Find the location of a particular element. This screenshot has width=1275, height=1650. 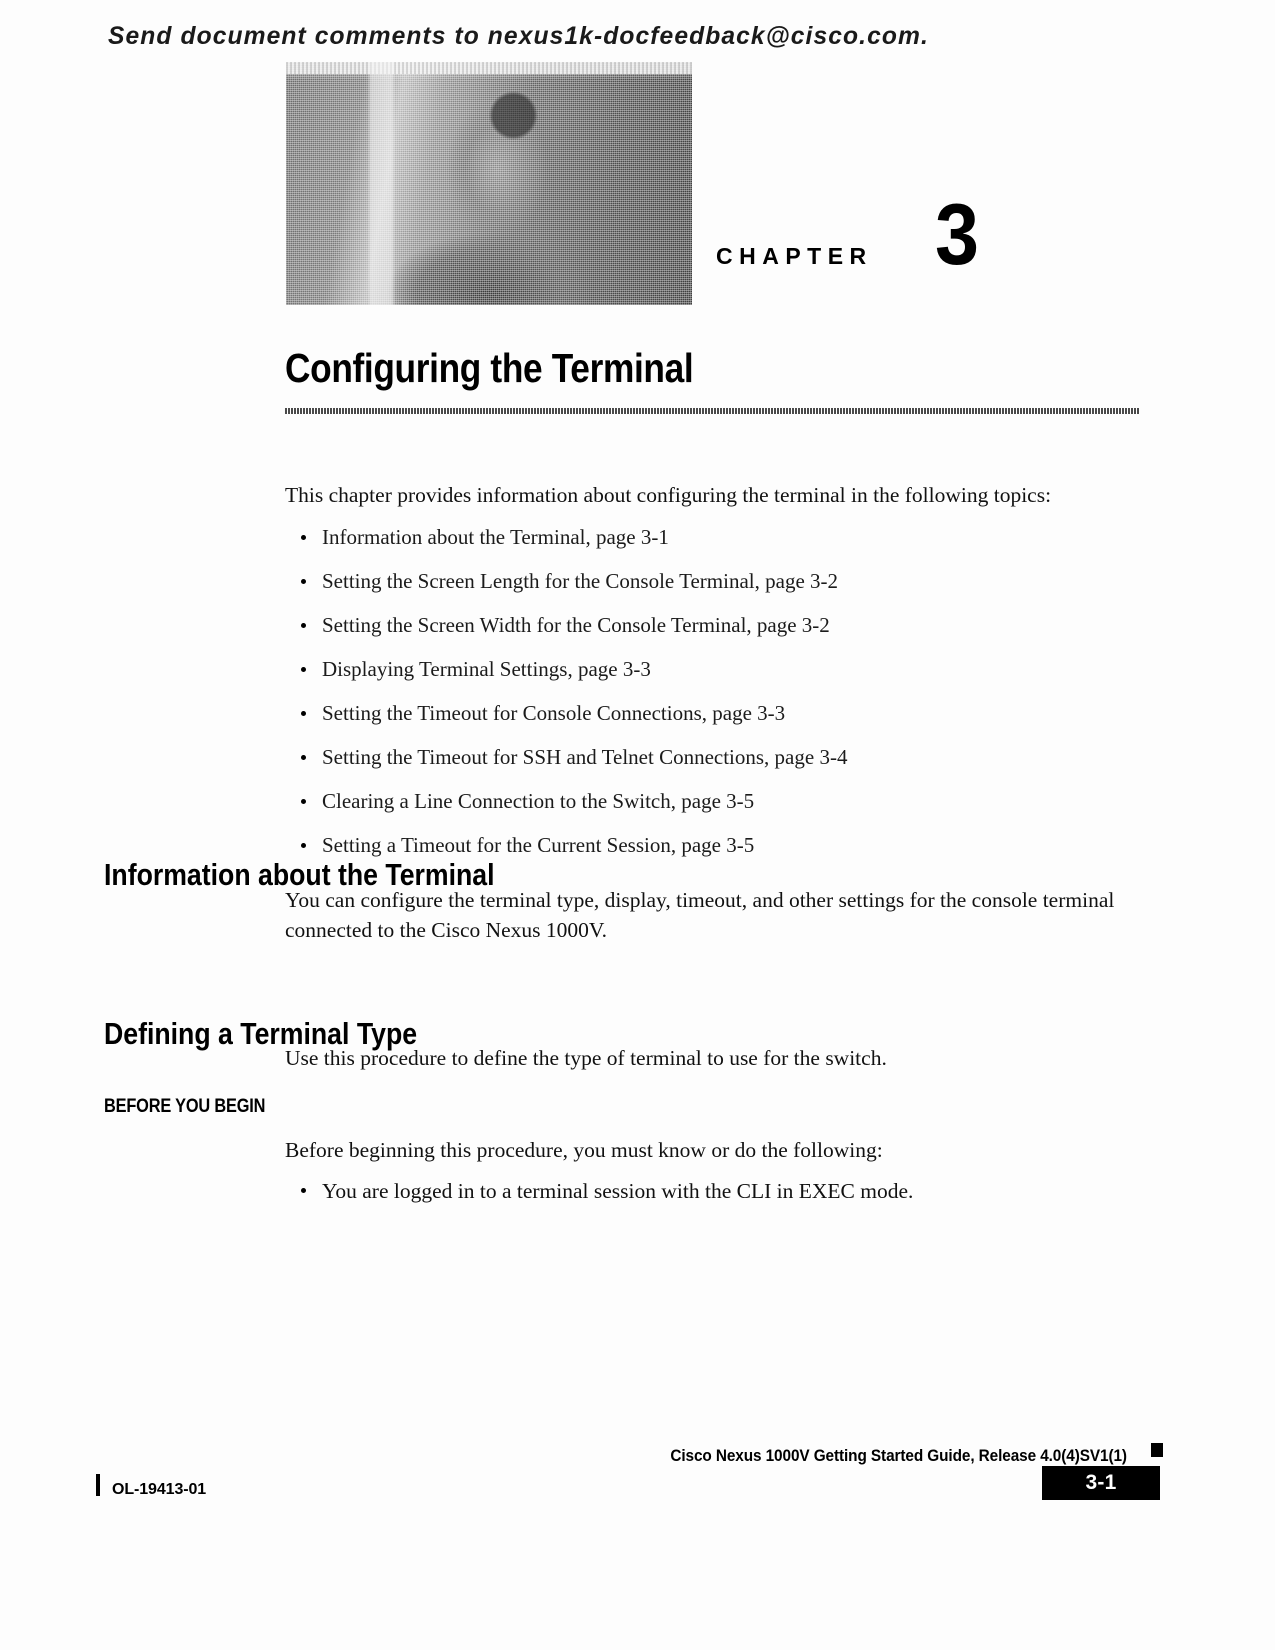

page-number-badge: 3-1 is located at coordinates (1101, 1483).